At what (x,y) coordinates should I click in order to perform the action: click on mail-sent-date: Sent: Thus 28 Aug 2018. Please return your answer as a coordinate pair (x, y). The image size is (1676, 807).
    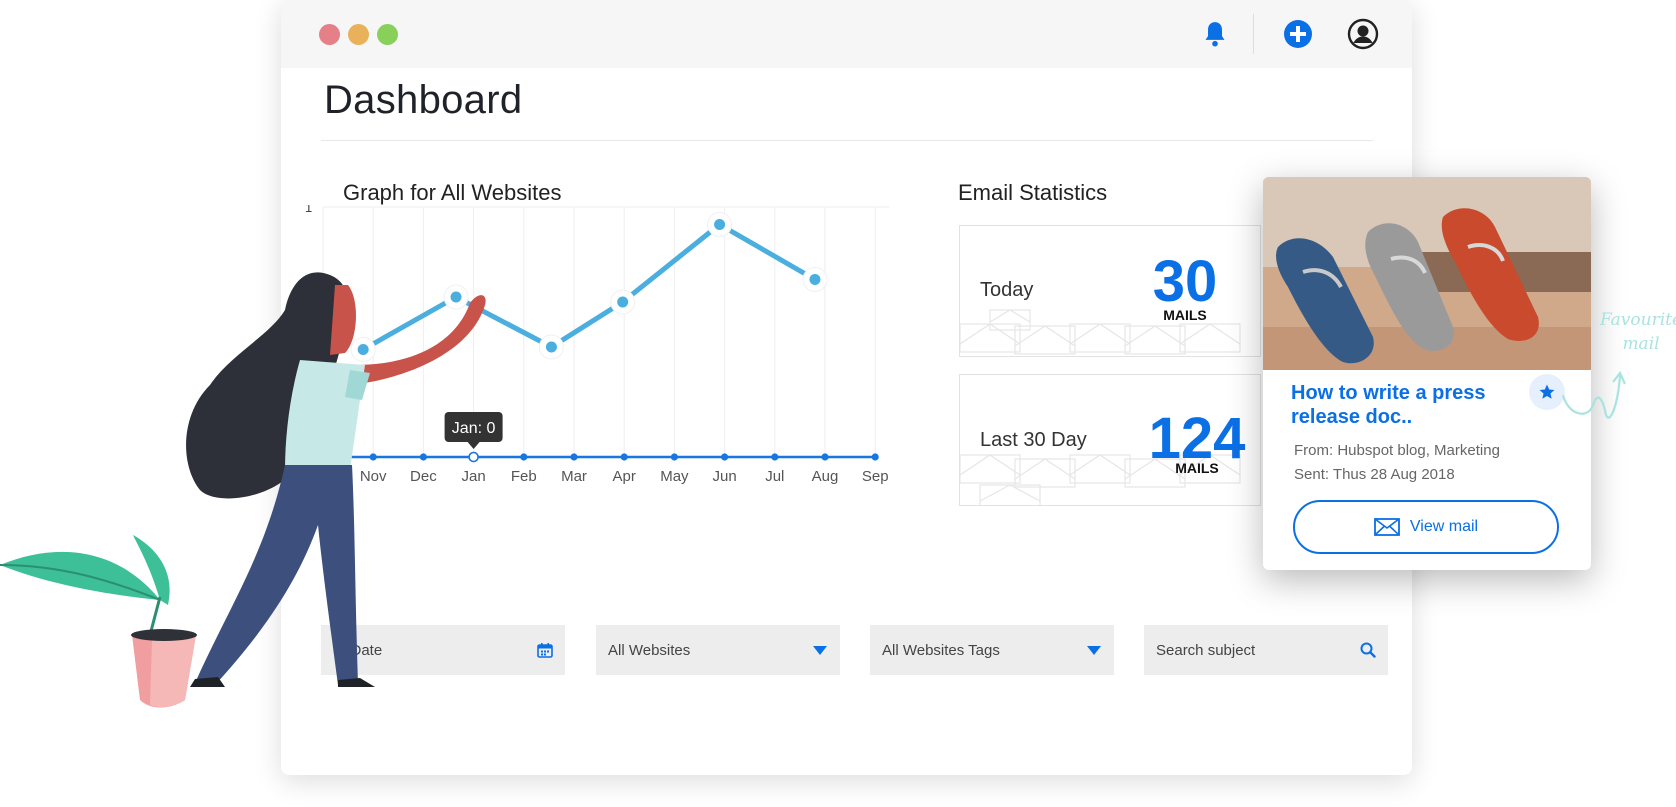
    Looking at the image, I should click on (1374, 474).